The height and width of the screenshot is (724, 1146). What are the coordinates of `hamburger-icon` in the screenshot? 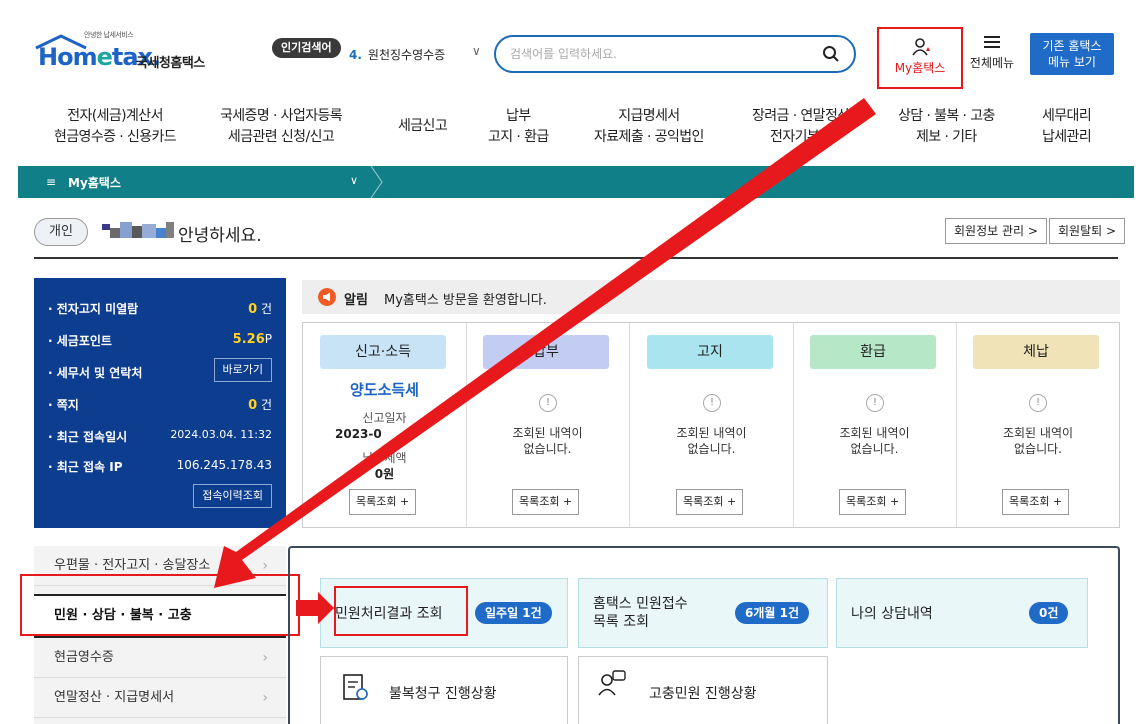 It's located at (992, 42).